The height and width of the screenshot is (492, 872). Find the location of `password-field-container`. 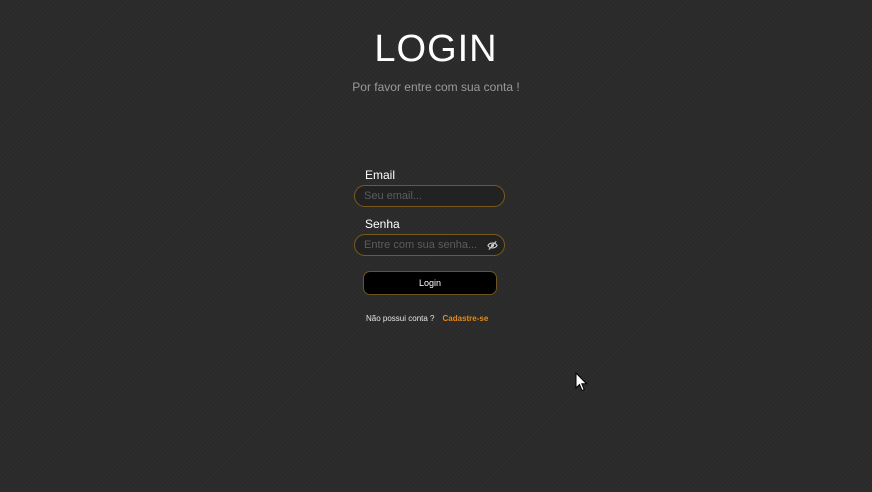

password-field-container is located at coordinates (429, 245).